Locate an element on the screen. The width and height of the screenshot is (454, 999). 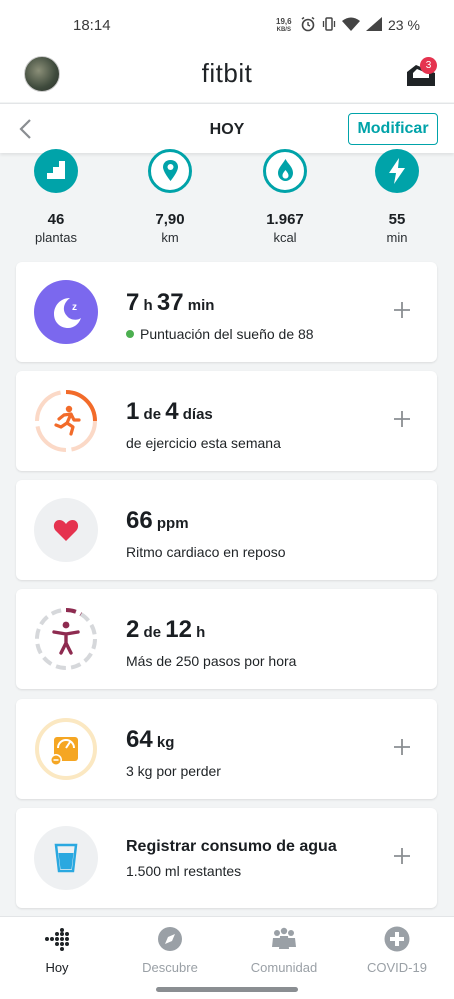
stat-distance-circle is located at coordinates (170, 171).